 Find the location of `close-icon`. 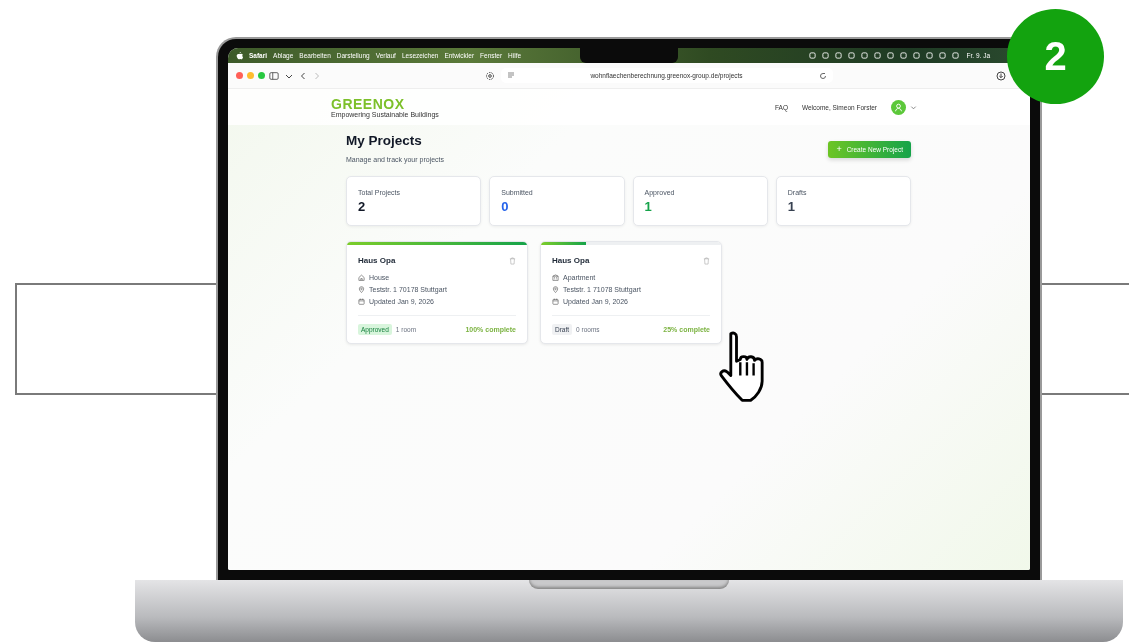

close-icon is located at coordinates (239, 75).